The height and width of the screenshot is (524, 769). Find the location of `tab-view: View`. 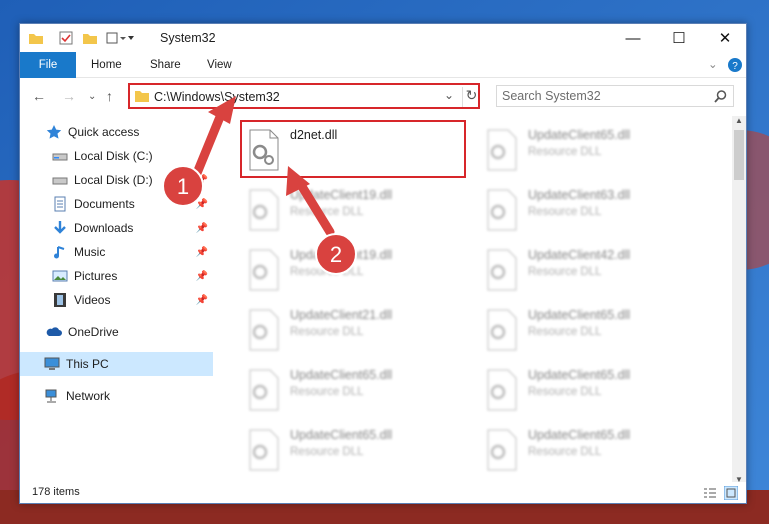

tab-view: View is located at coordinates (219, 65).